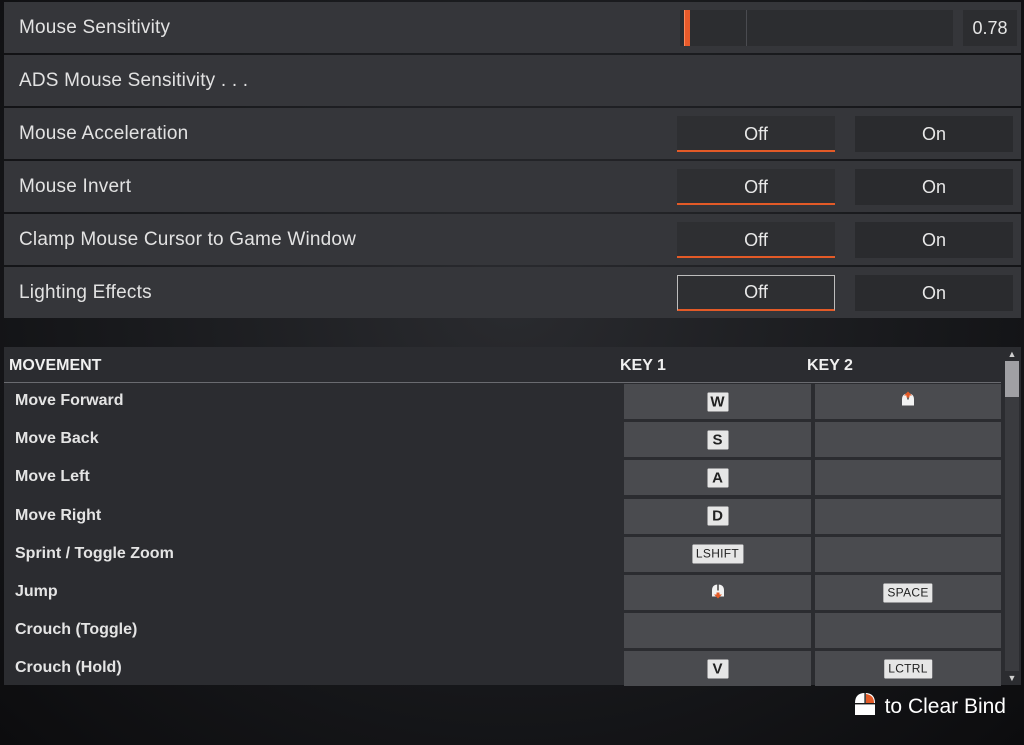  I want to click on keycap: LCTRL, so click(908, 669).